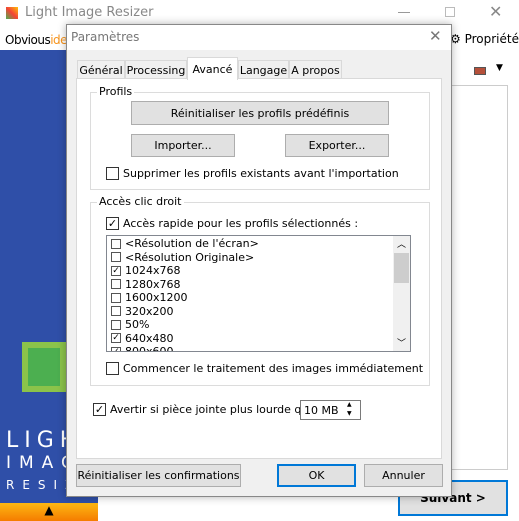 The height and width of the screenshot is (521, 519). I want to click on list-item: ✓ 1024x768, so click(146, 270).